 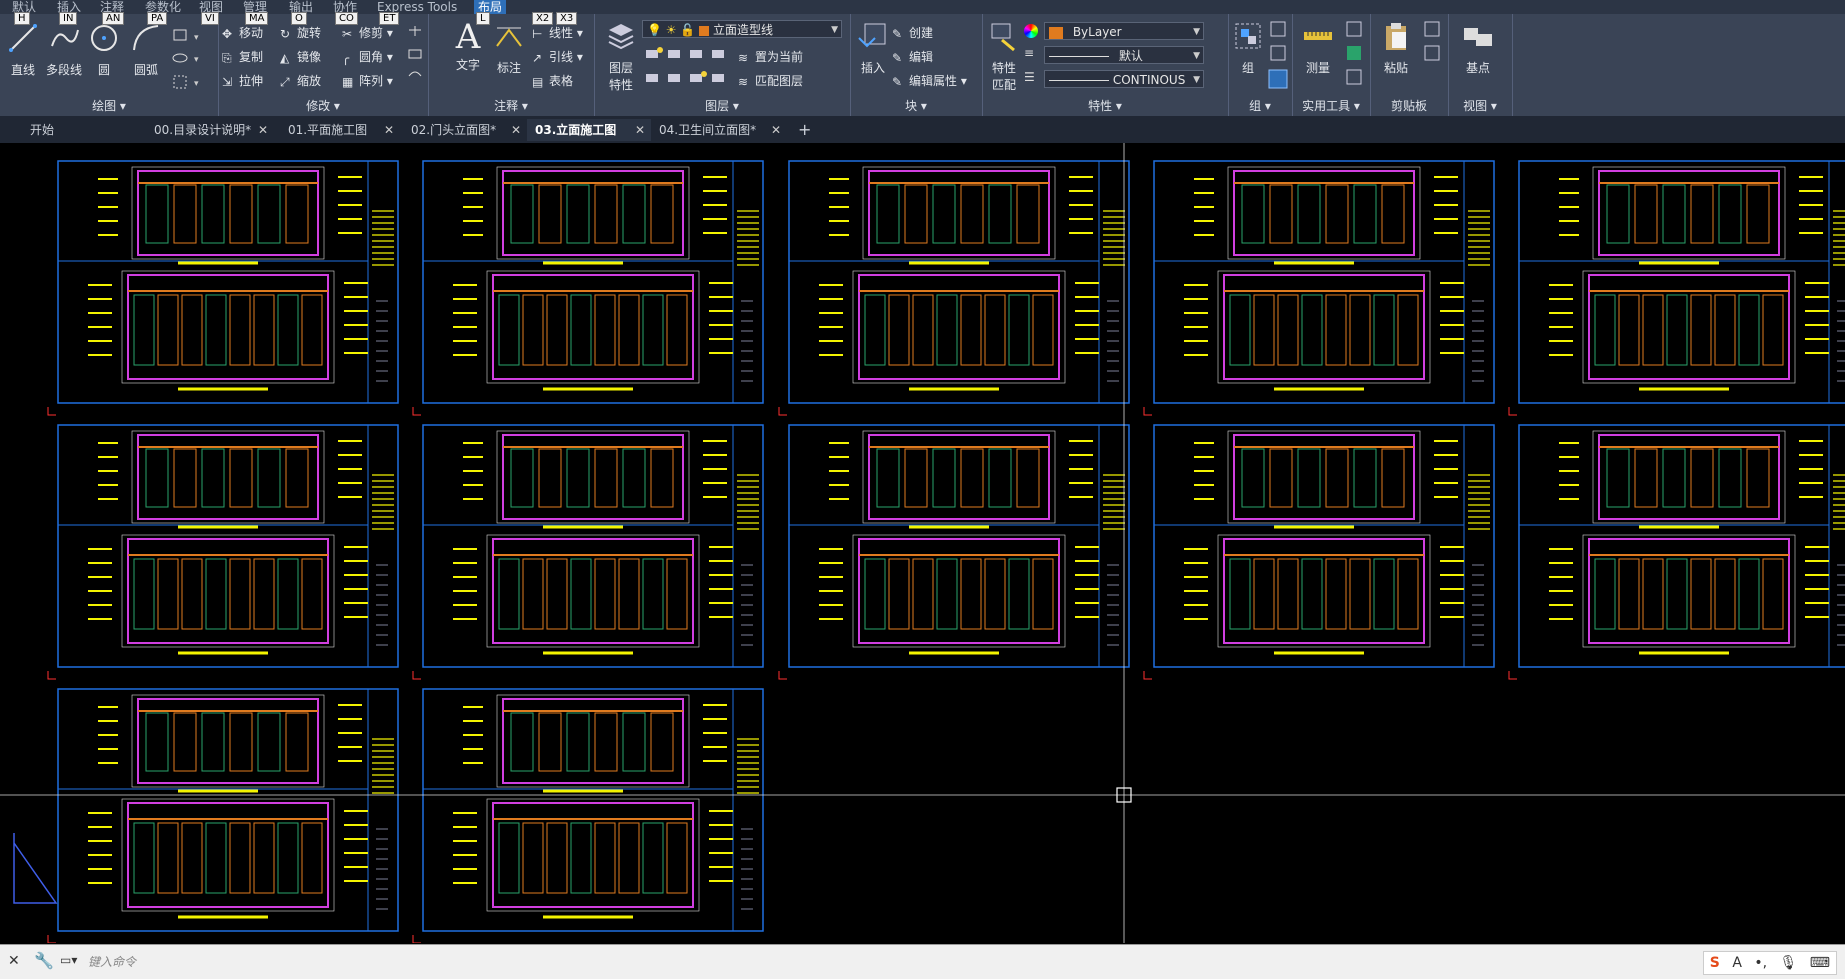 I want to click on text-tool: A 文字, so click(x=468, y=46).